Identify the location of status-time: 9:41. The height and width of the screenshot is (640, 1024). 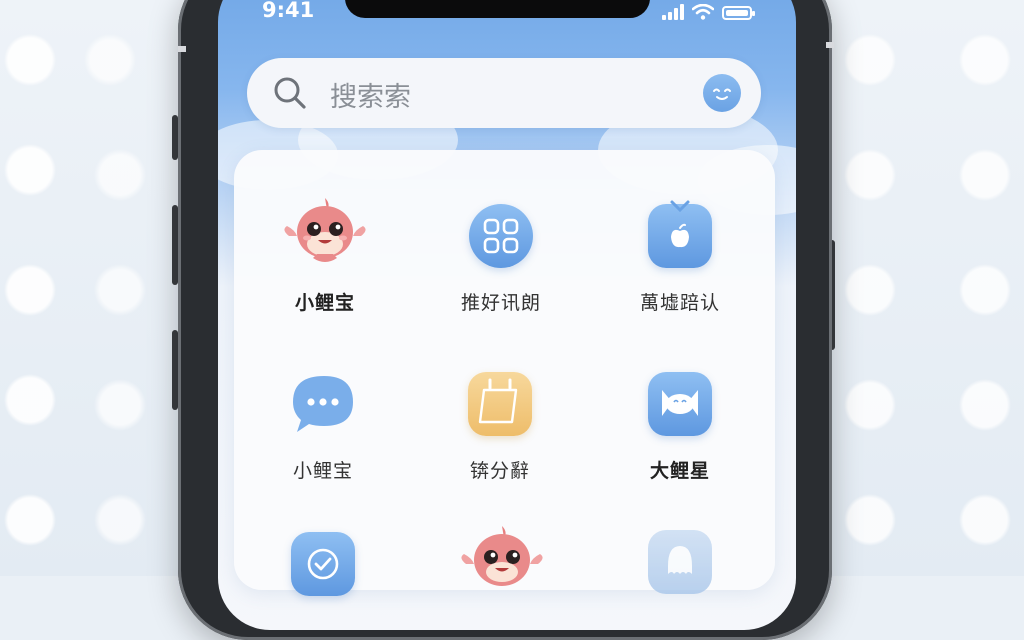
(288, 11).